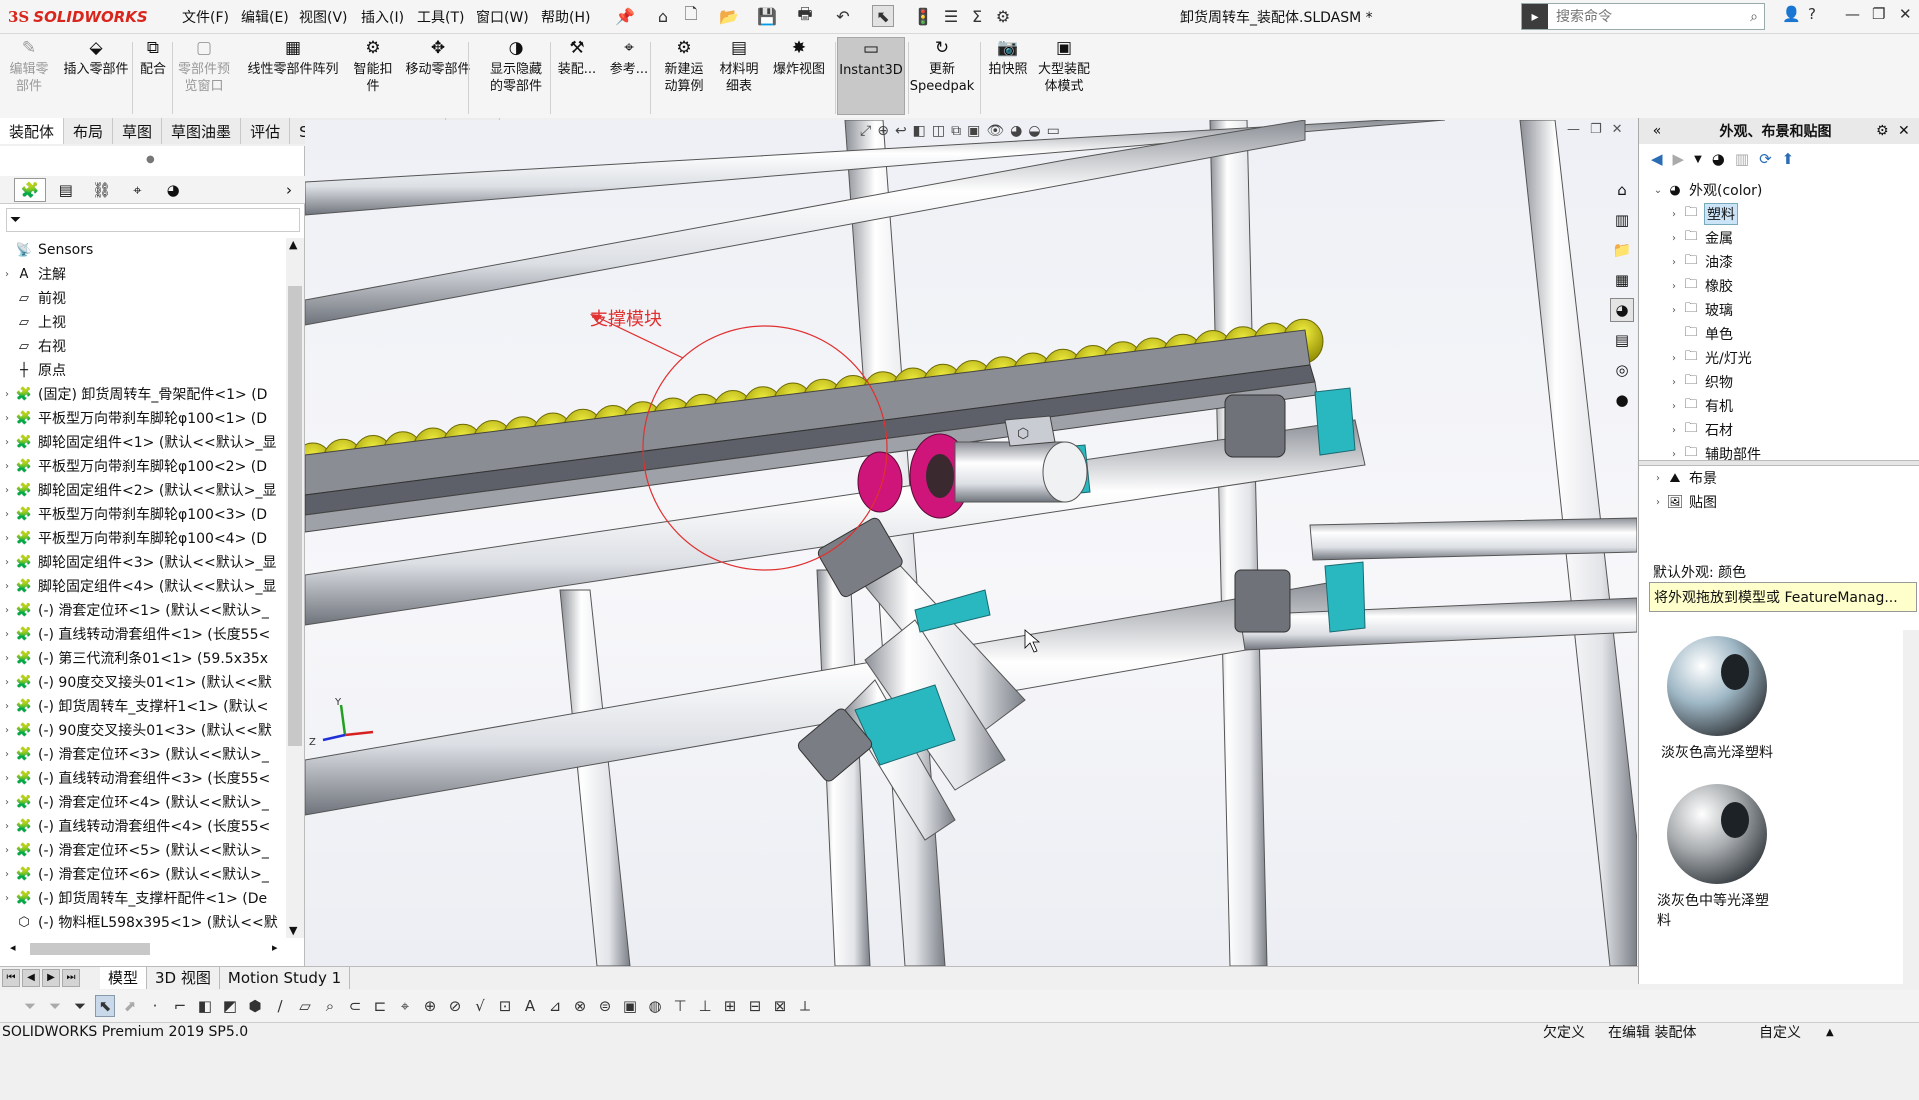  Describe the element at coordinates (1573, 129) in the screenshot. I see `viewport-minimize-icon: —` at that location.